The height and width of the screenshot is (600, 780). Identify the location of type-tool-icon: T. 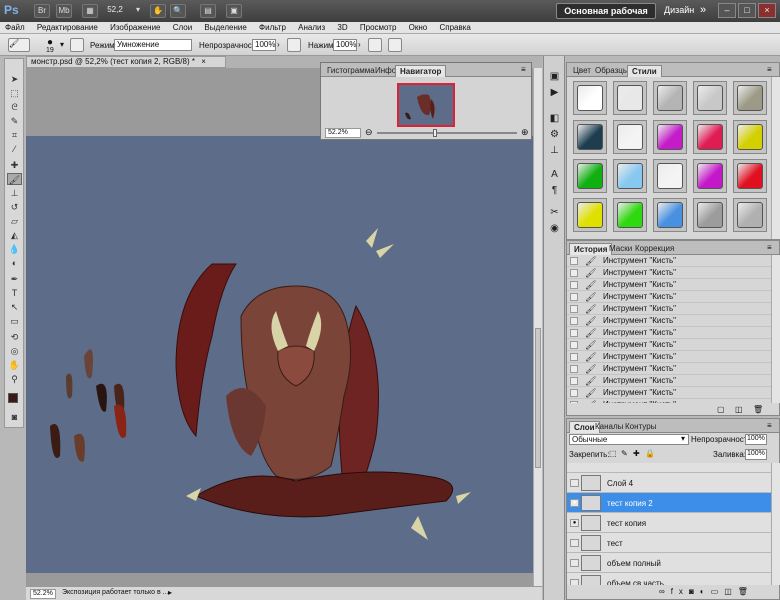
(14, 293).